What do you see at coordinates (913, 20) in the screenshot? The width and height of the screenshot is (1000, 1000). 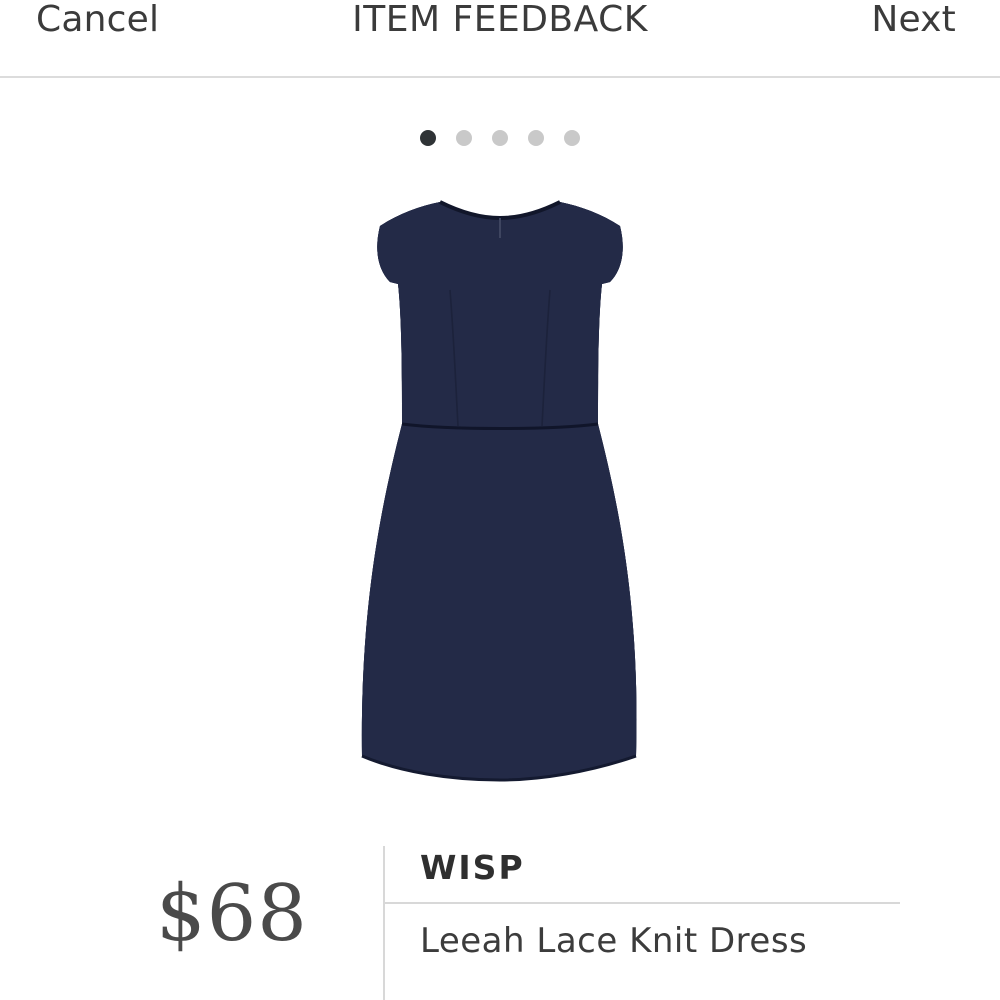 I see `next-button: Next` at bounding box center [913, 20].